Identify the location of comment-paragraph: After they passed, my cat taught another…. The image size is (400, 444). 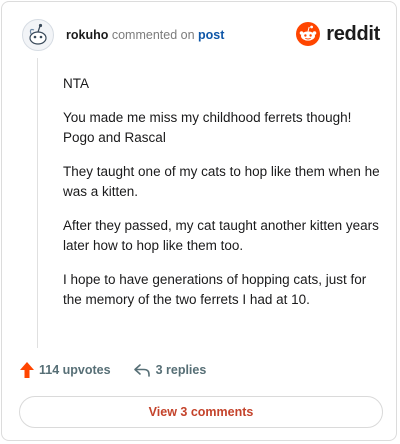
(221, 235).